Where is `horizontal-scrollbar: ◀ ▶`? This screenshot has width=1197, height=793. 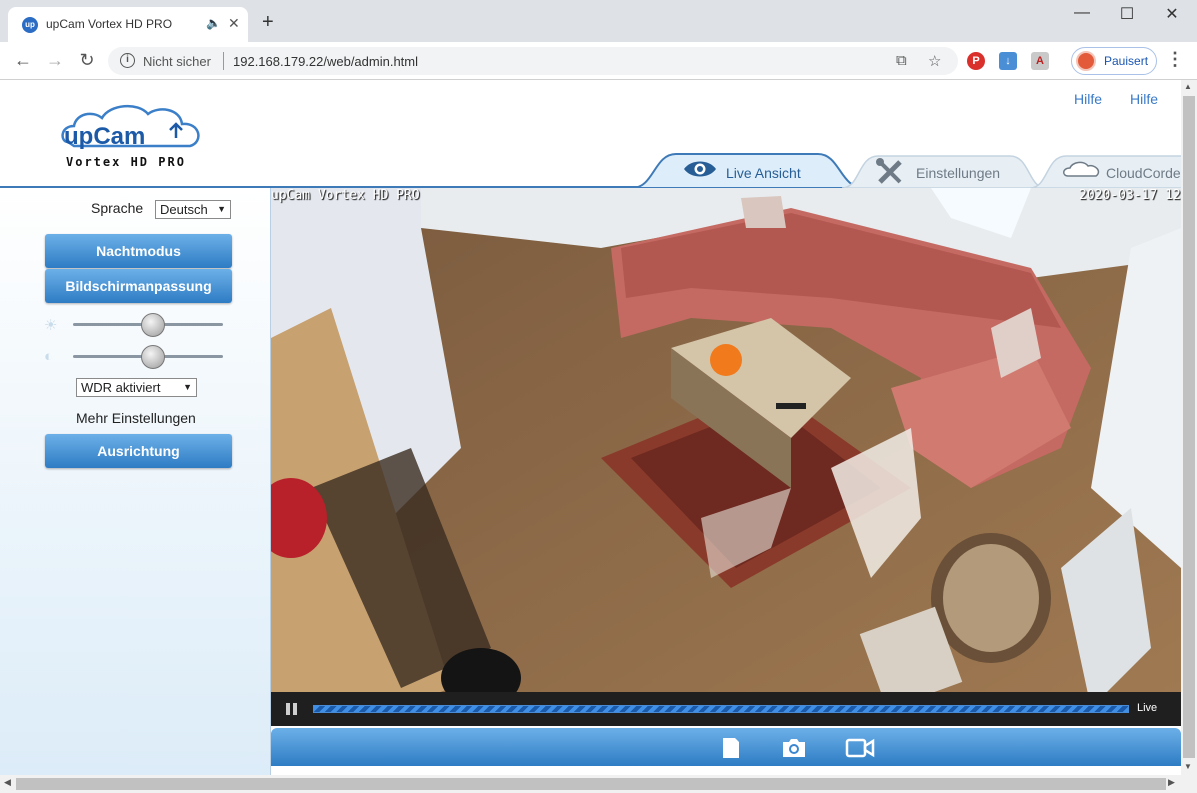 horizontal-scrollbar: ◀ ▶ is located at coordinates (598, 784).